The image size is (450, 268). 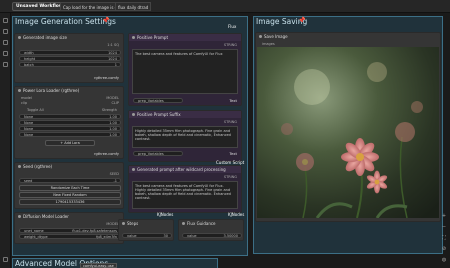 I want to click on batch-label: batch, so click(x=29, y=65).